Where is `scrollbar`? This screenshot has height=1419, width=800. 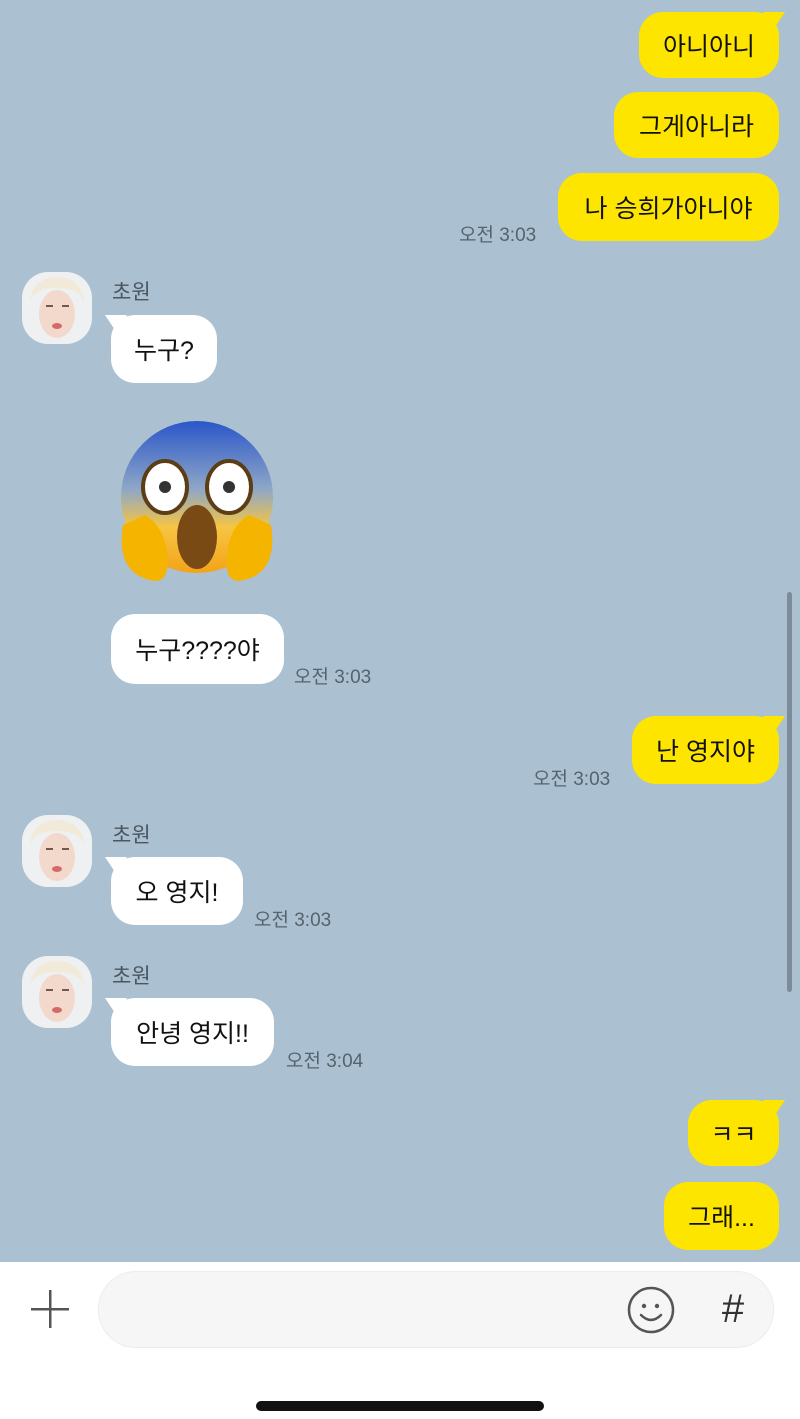 scrollbar is located at coordinates (789, 792).